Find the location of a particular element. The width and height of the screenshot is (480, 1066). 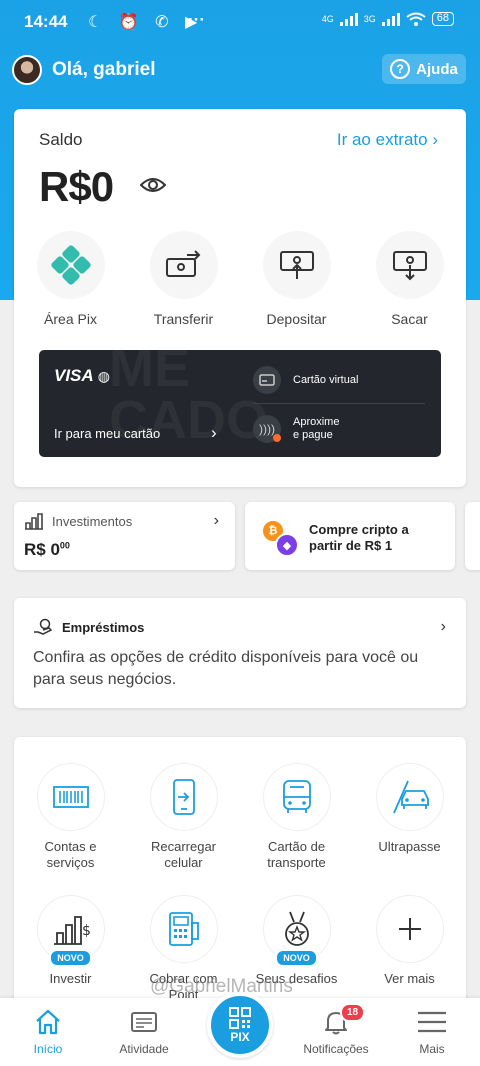

crypto-text: Compre cripto a partir de R$ 1 is located at coordinates (359, 537).